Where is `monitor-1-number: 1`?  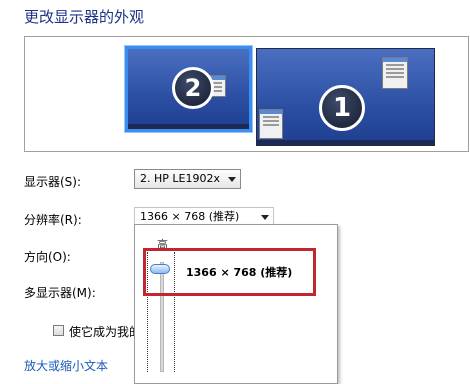
monitor-1-number: 1 is located at coordinates (342, 108).